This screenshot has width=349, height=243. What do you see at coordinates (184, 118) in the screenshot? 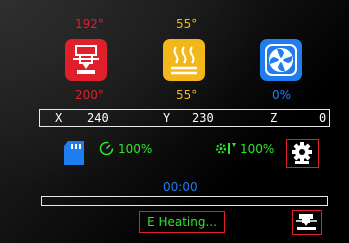
I see `position-bar: X 240 Y 230 Z 0` at bounding box center [184, 118].